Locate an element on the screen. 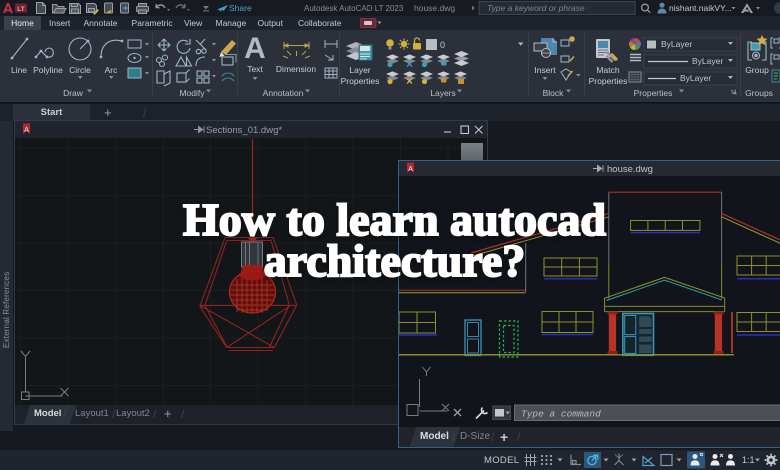 This screenshot has height=470, width=780. svg-text: Type a keyword or phrase is located at coordinates (536, 8).